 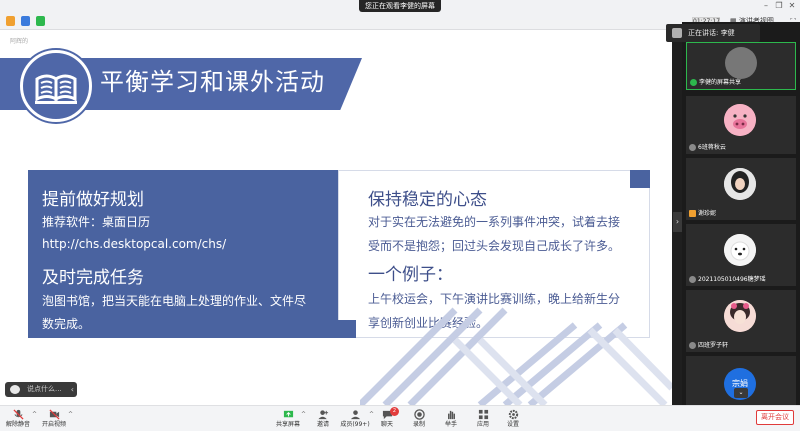 What do you see at coordinates (741, 381) in the screenshot?
I see `participant-tile: 宗娟` at bounding box center [741, 381].